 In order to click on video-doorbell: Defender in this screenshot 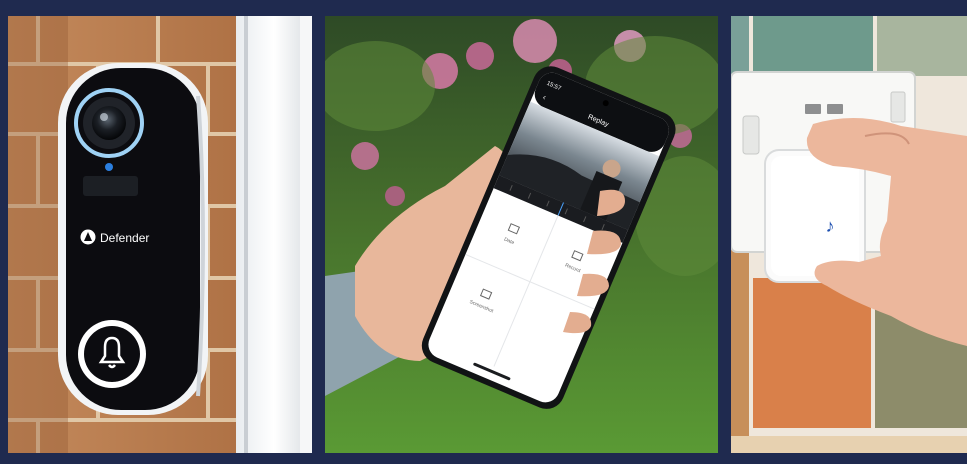, I will do `click(133, 239)`.